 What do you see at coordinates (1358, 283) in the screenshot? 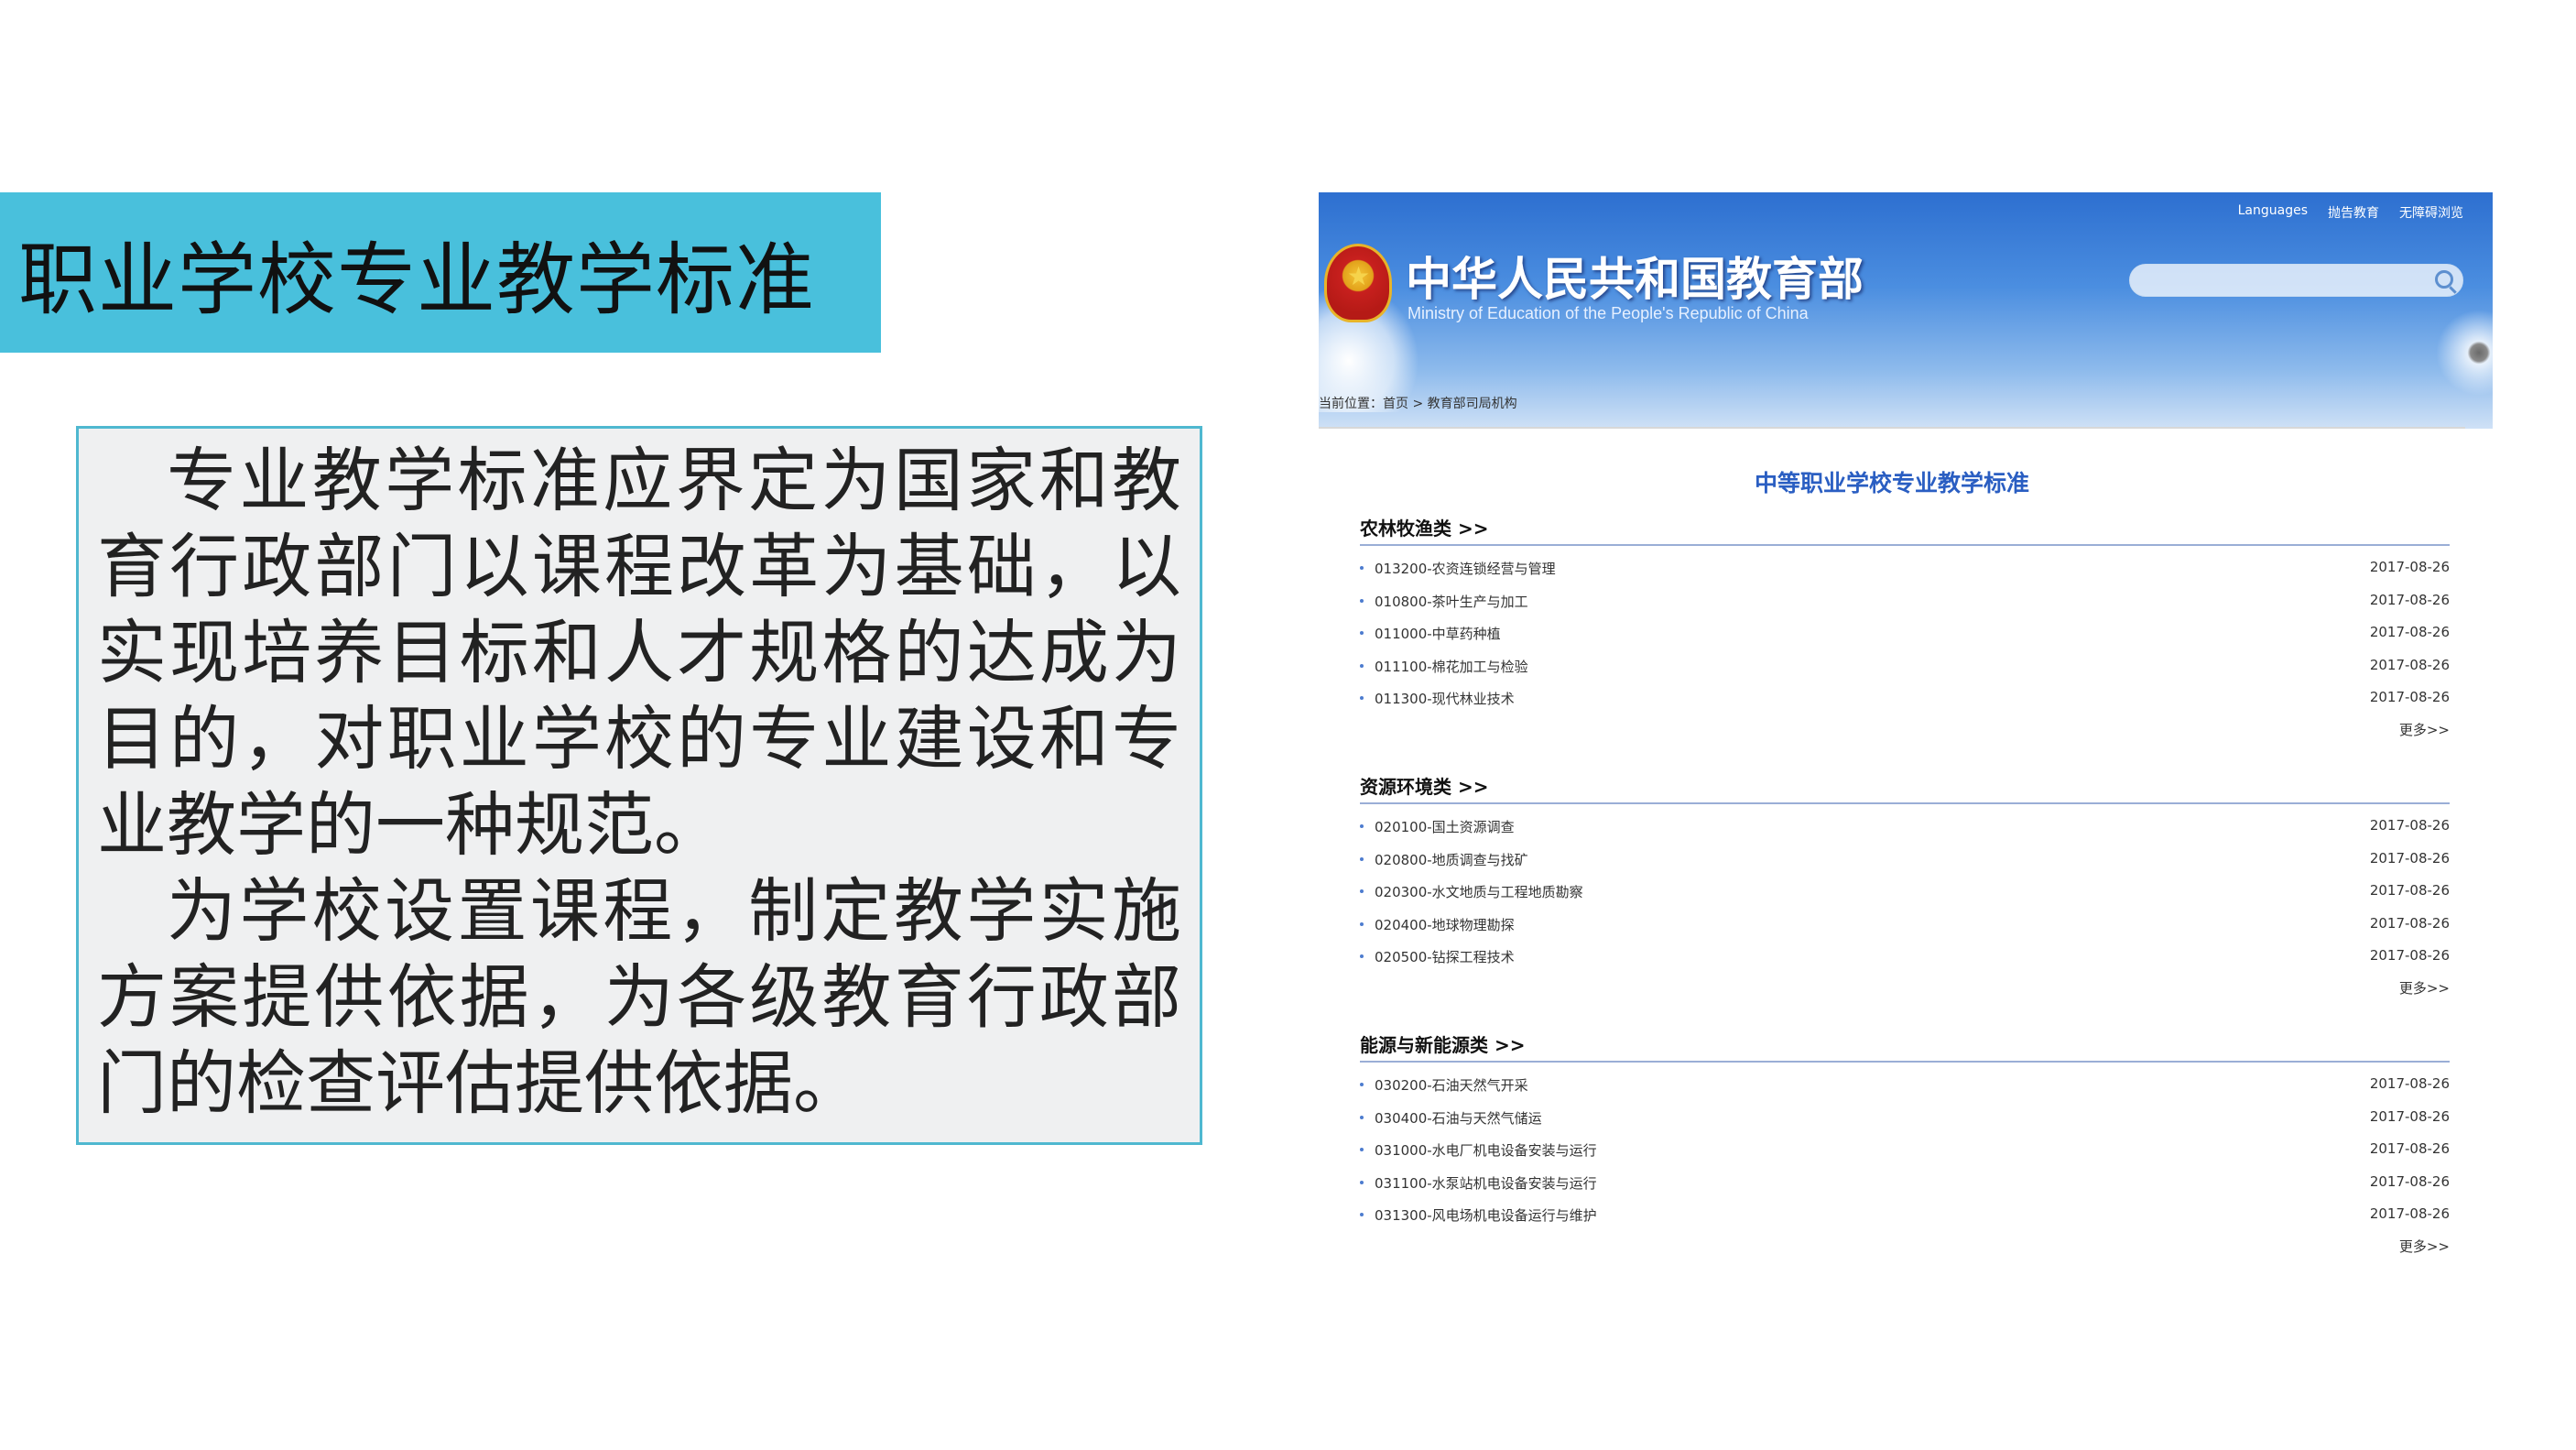
I see `national-emblem-icon: ★` at bounding box center [1358, 283].